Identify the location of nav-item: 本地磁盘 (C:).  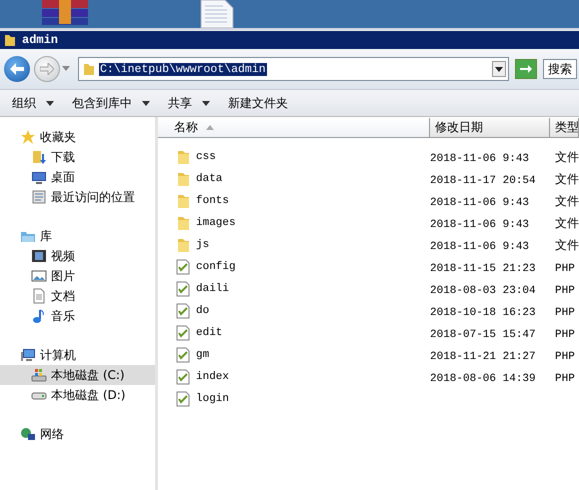
(77, 375).